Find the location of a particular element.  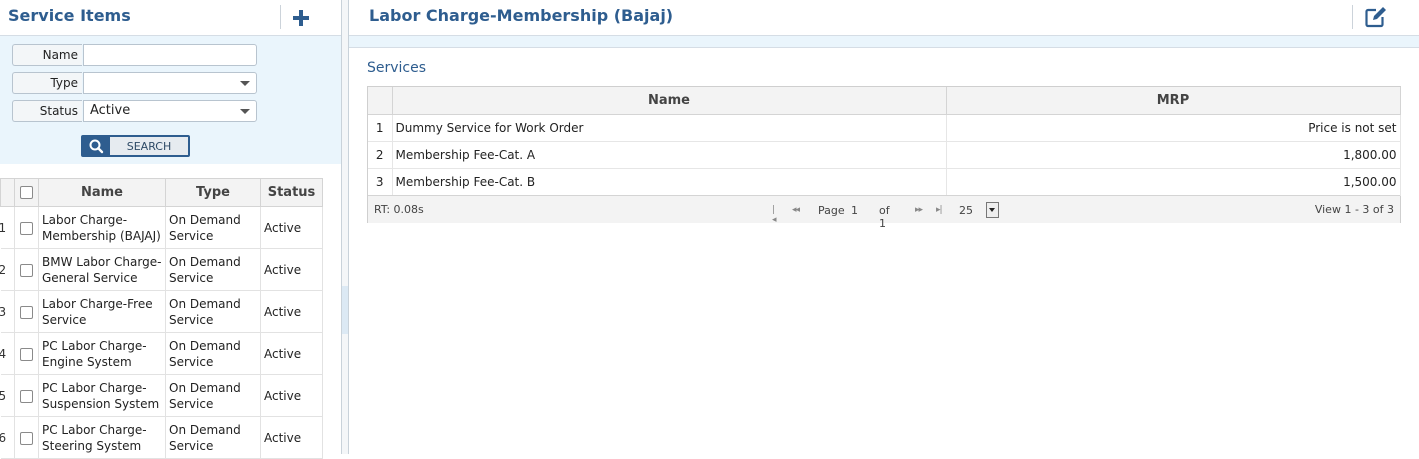

page-number-input: 1 is located at coordinates (863, 211).